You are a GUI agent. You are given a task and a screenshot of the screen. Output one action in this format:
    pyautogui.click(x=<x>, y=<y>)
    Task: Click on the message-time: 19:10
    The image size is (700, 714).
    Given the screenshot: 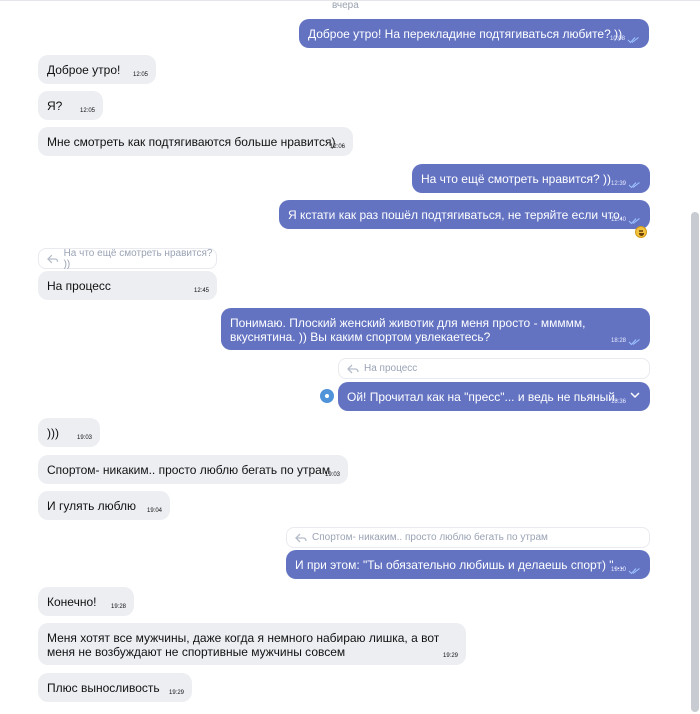 What is the action you would take?
    pyautogui.click(x=618, y=570)
    